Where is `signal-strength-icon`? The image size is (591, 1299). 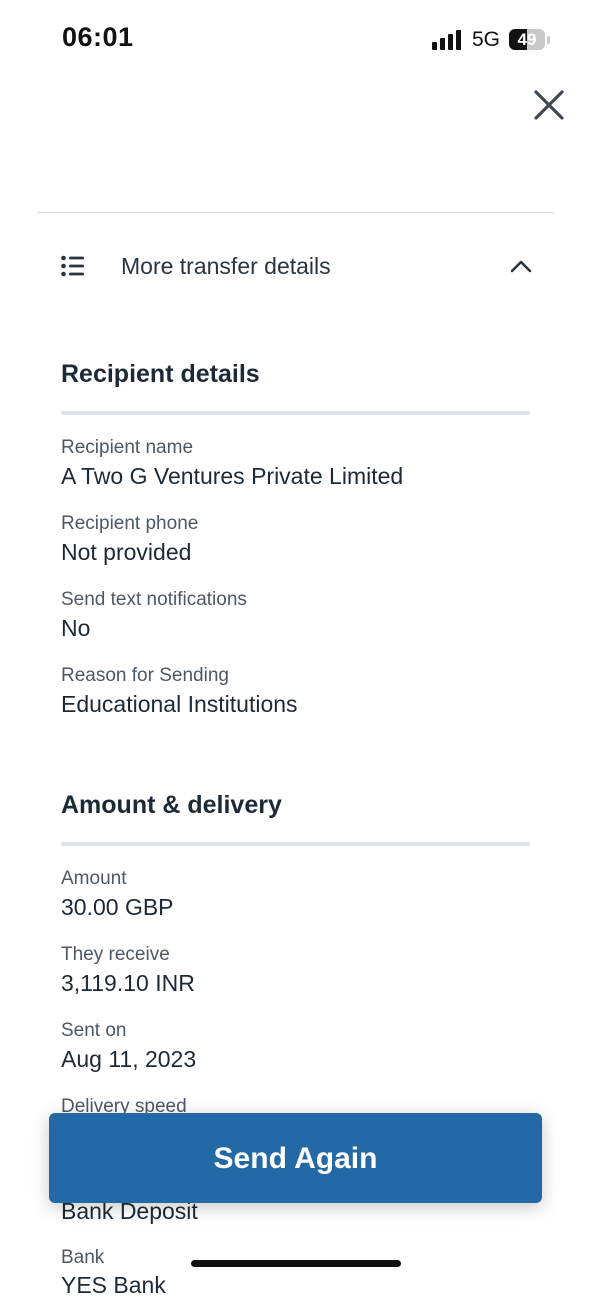 signal-strength-icon is located at coordinates (448, 40).